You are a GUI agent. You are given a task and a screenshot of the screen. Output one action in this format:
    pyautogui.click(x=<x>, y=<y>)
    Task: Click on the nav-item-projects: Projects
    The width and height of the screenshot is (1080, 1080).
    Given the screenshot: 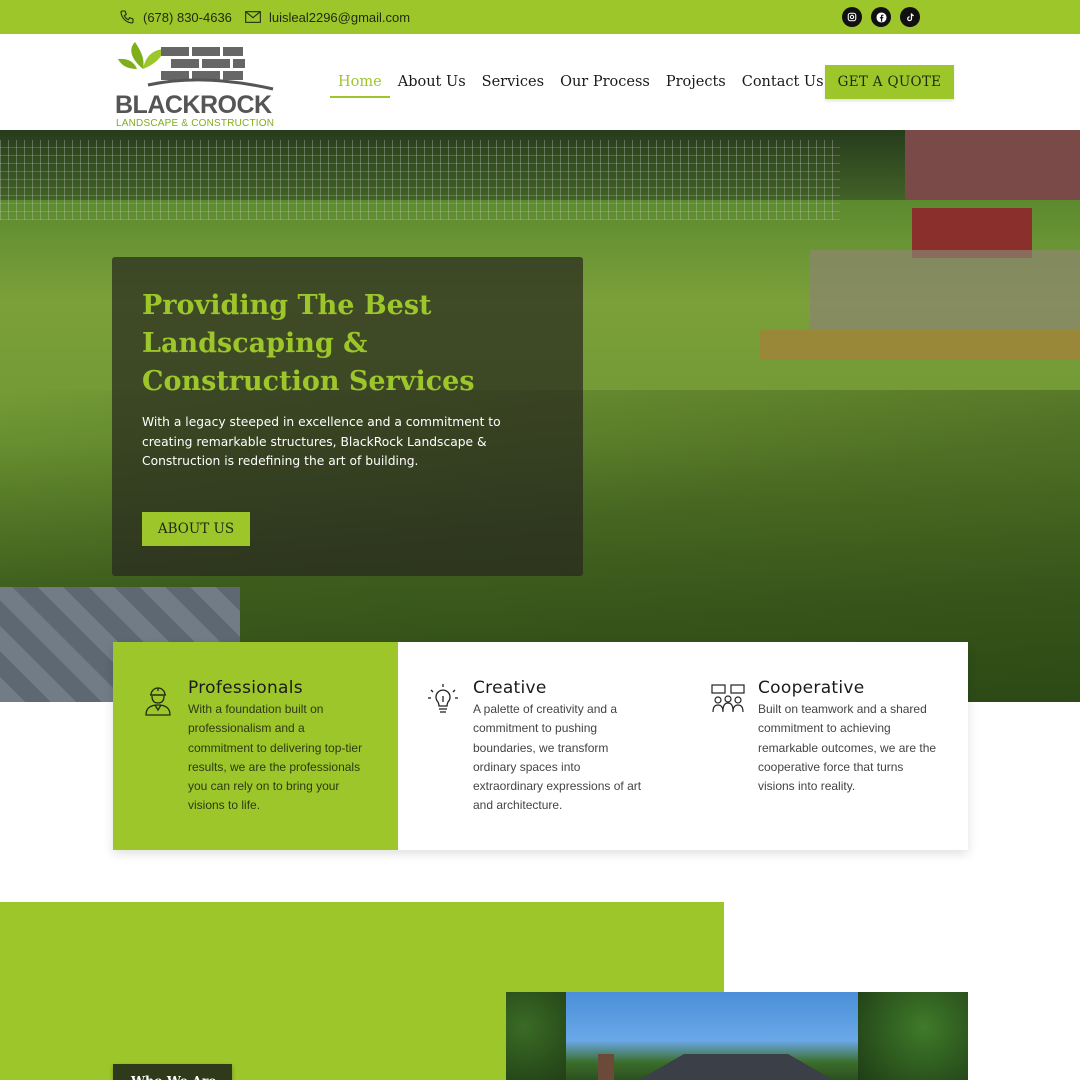 What is the action you would take?
    pyautogui.click(x=696, y=82)
    